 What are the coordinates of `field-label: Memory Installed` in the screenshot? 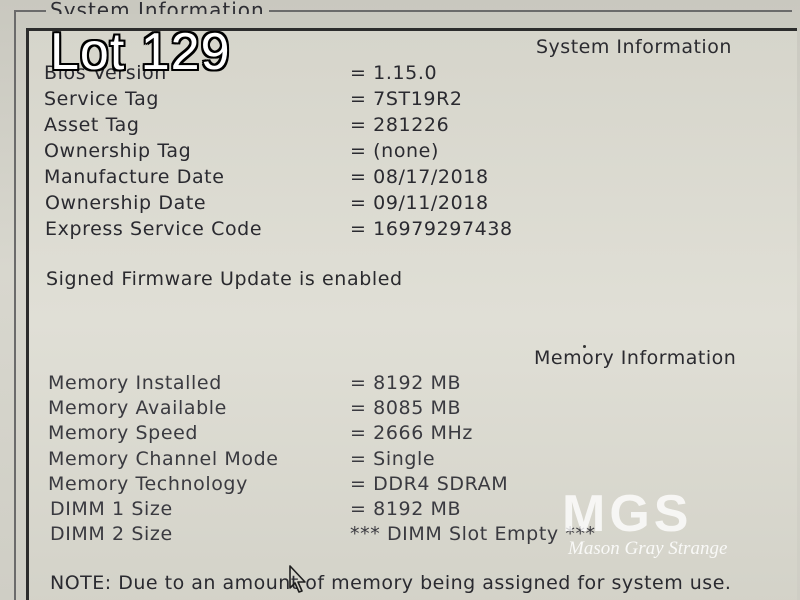 It's located at (135, 383).